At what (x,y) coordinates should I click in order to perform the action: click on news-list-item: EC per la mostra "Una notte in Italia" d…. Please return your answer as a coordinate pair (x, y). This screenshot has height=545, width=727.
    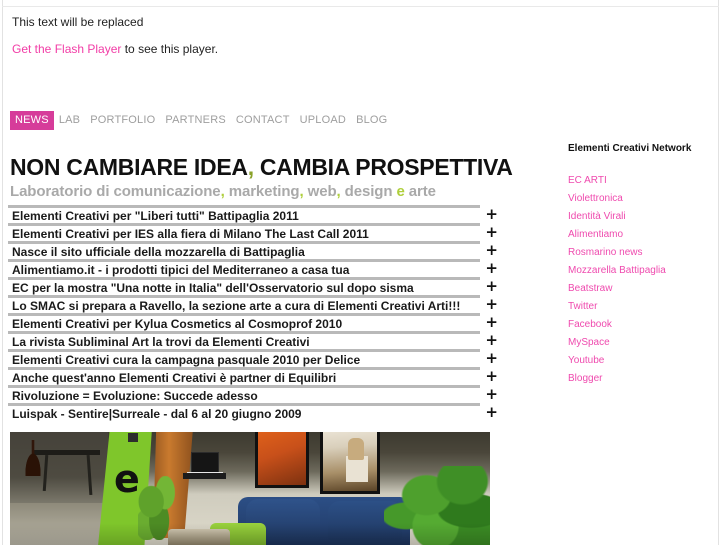
    Looking at the image, I should click on (253, 286).